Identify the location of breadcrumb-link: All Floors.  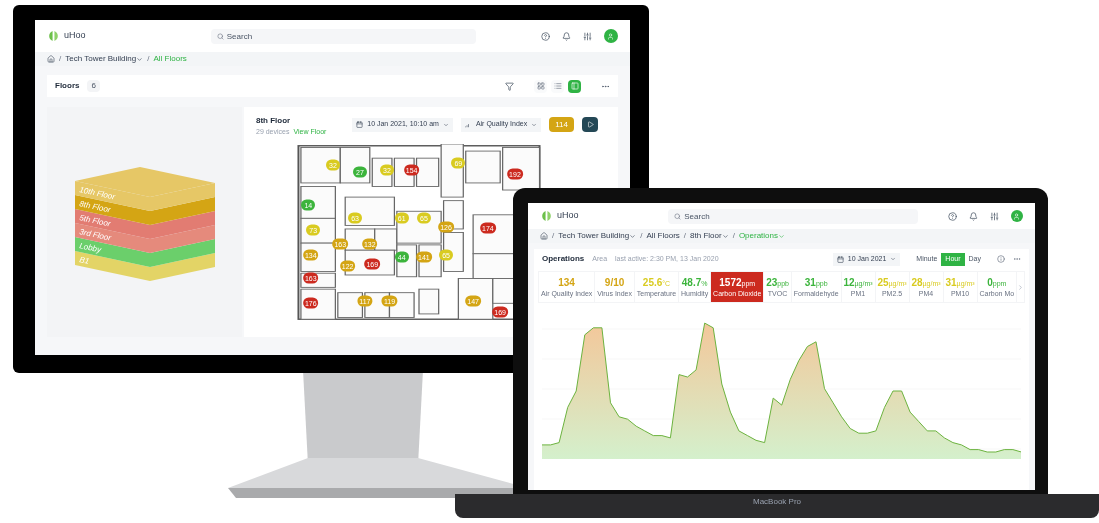
(663, 236).